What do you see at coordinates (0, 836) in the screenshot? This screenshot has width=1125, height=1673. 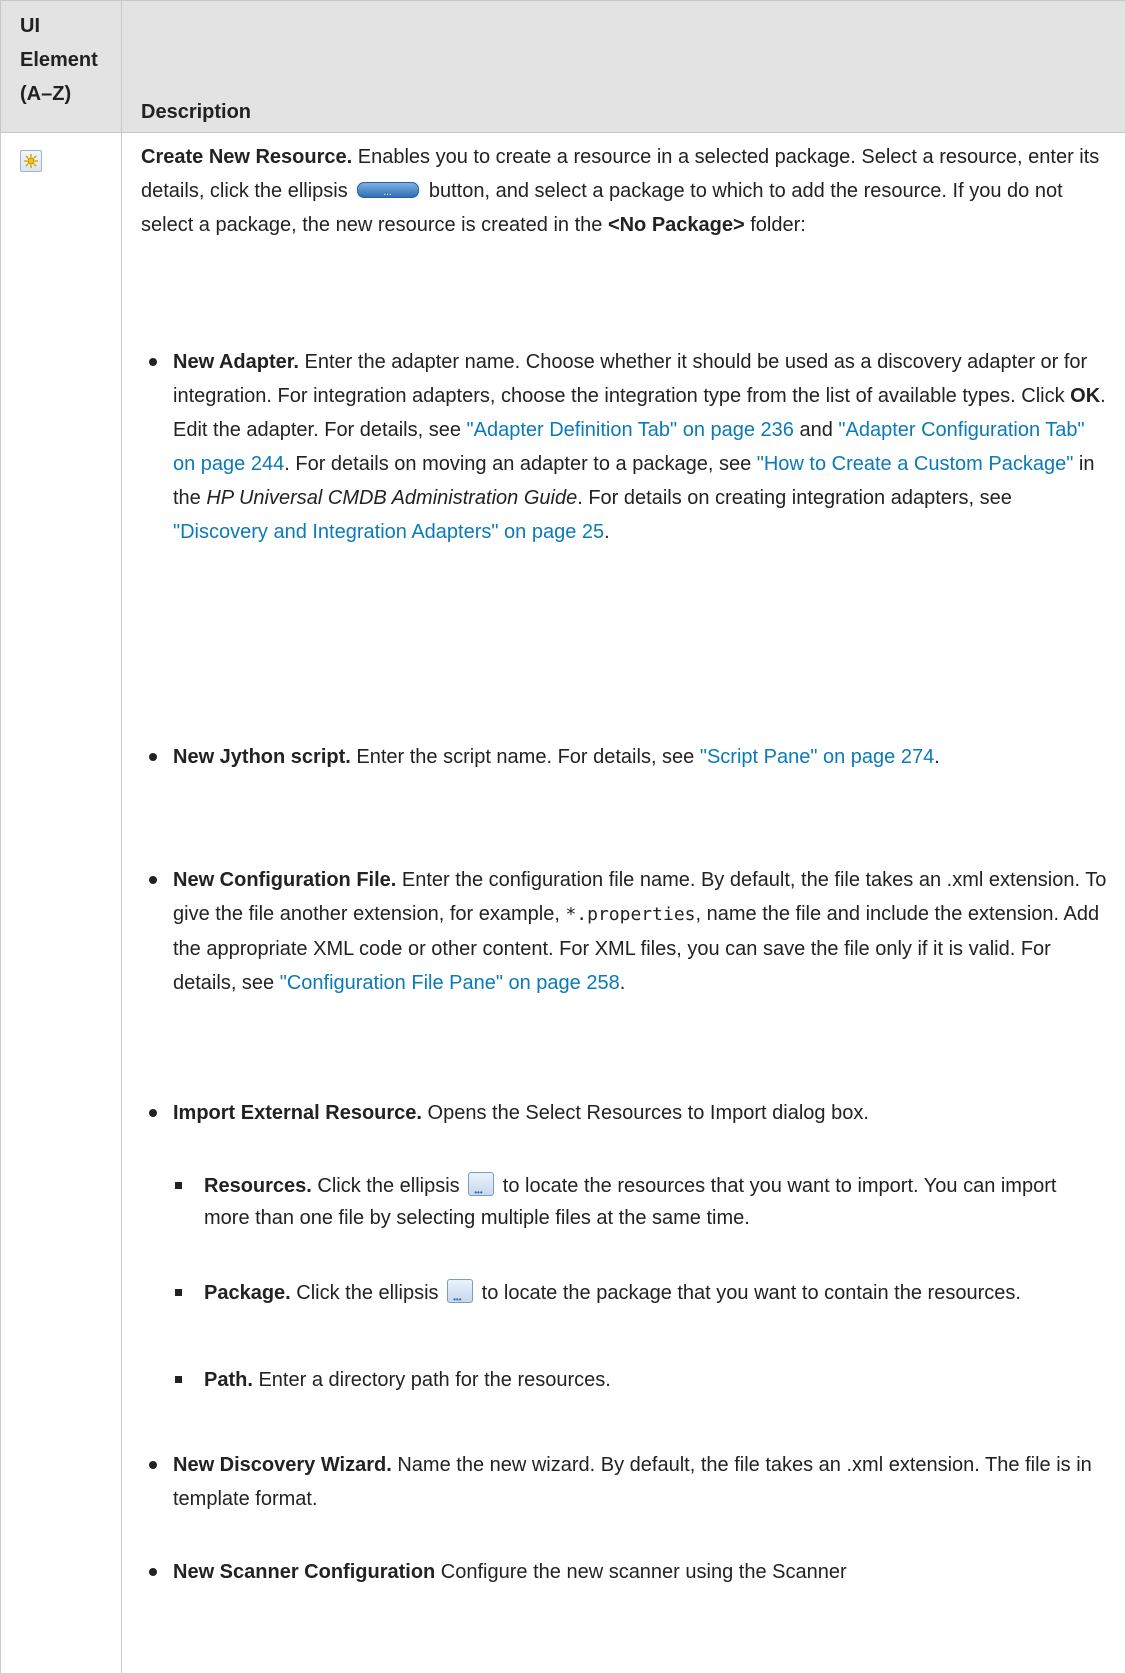 I see `left-border` at bounding box center [0, 836].